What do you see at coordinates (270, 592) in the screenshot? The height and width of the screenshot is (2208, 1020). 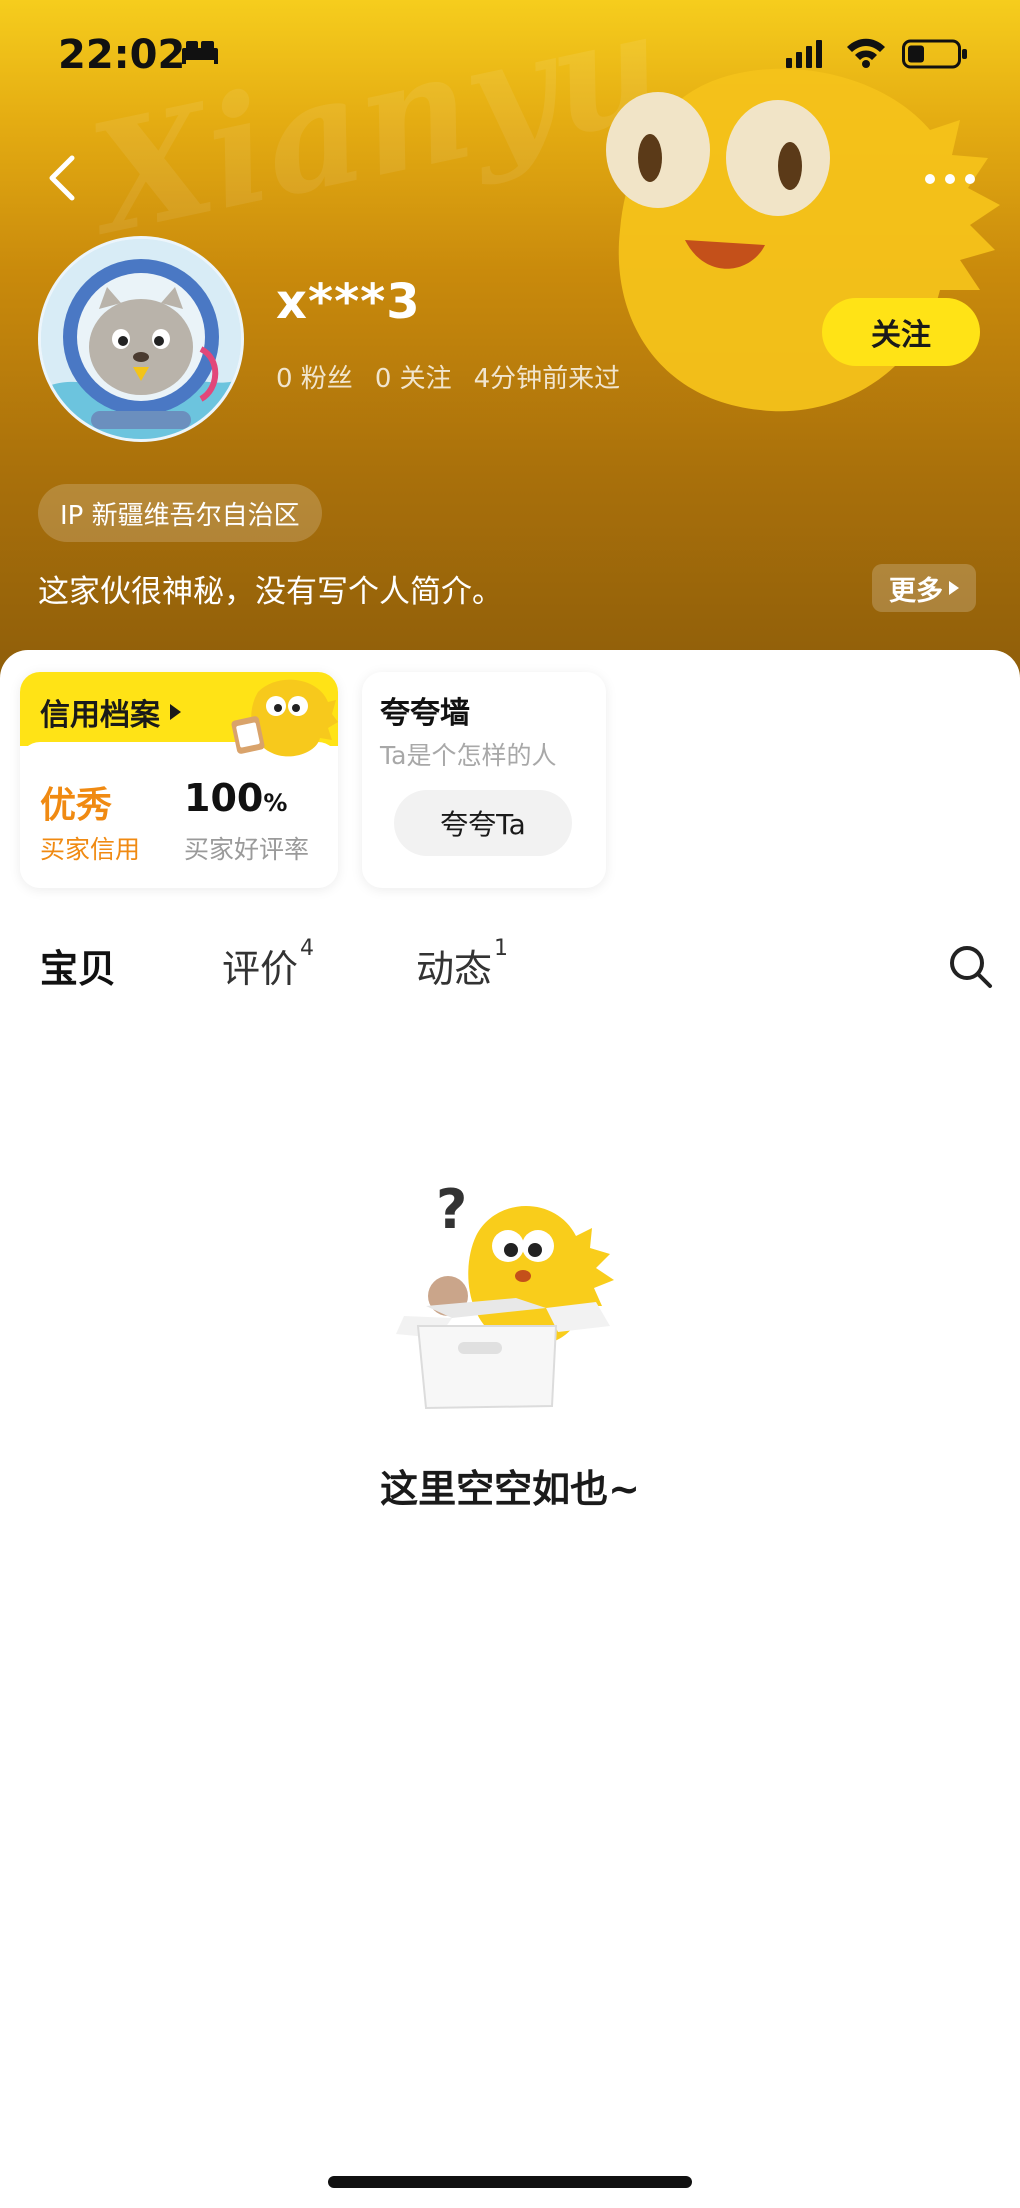 I see `profile-bio: 这家伙很神秘，没有写个人简介。` at bounding box center [270, 592].